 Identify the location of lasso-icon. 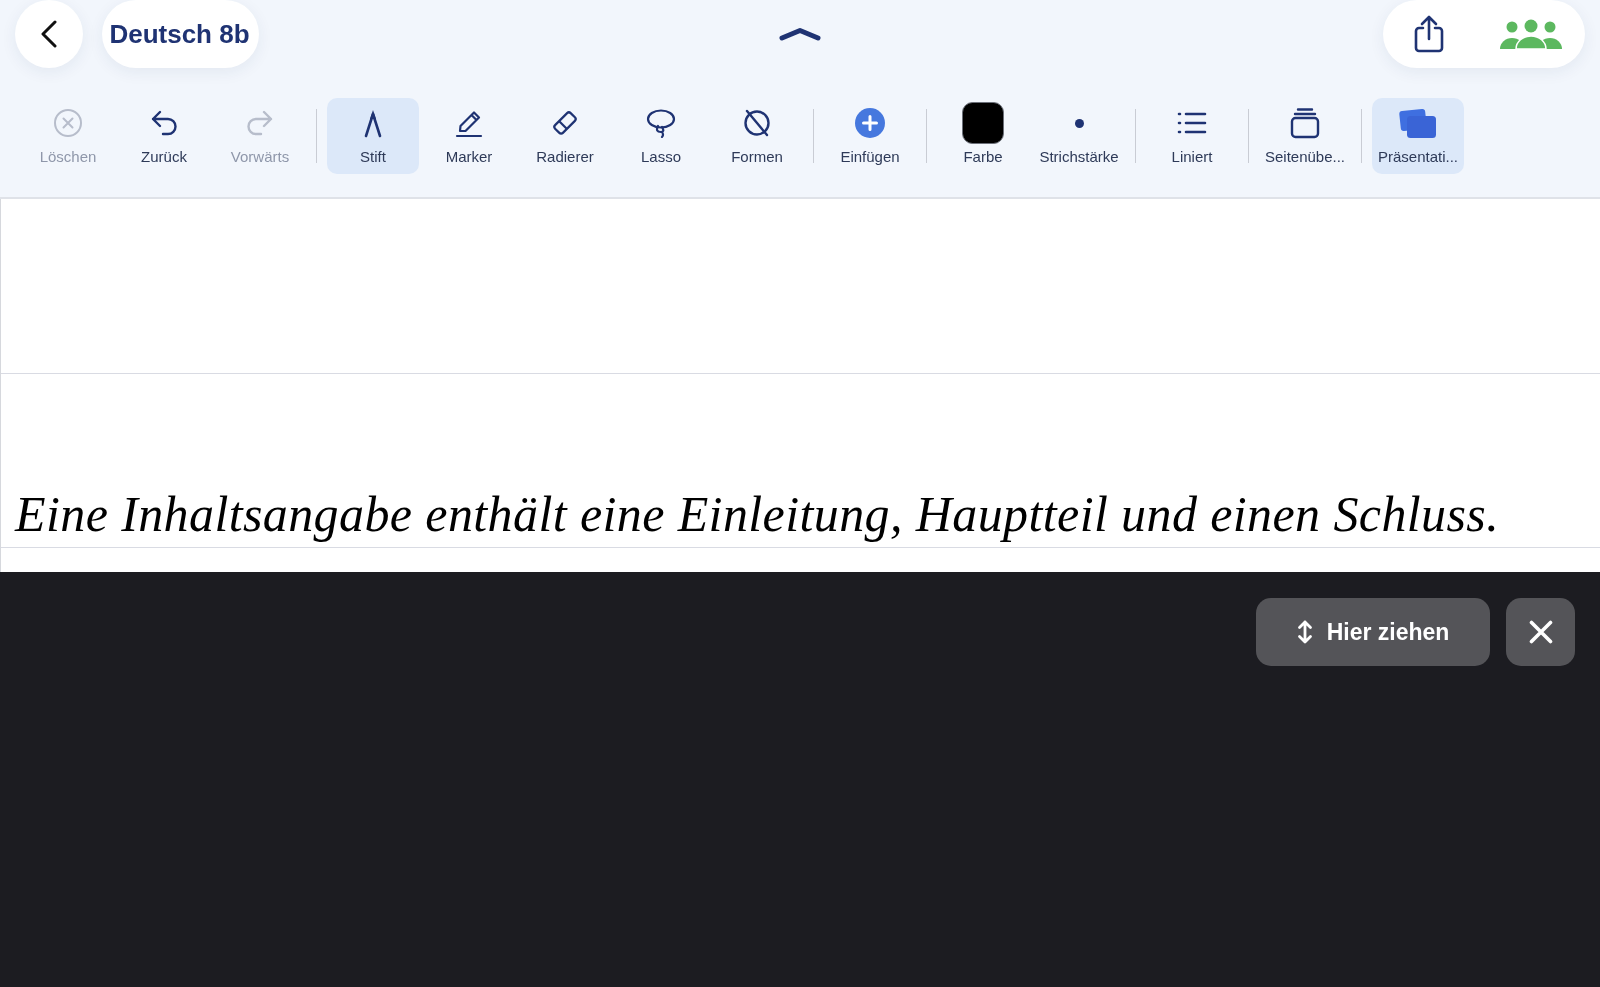
(661, 123).